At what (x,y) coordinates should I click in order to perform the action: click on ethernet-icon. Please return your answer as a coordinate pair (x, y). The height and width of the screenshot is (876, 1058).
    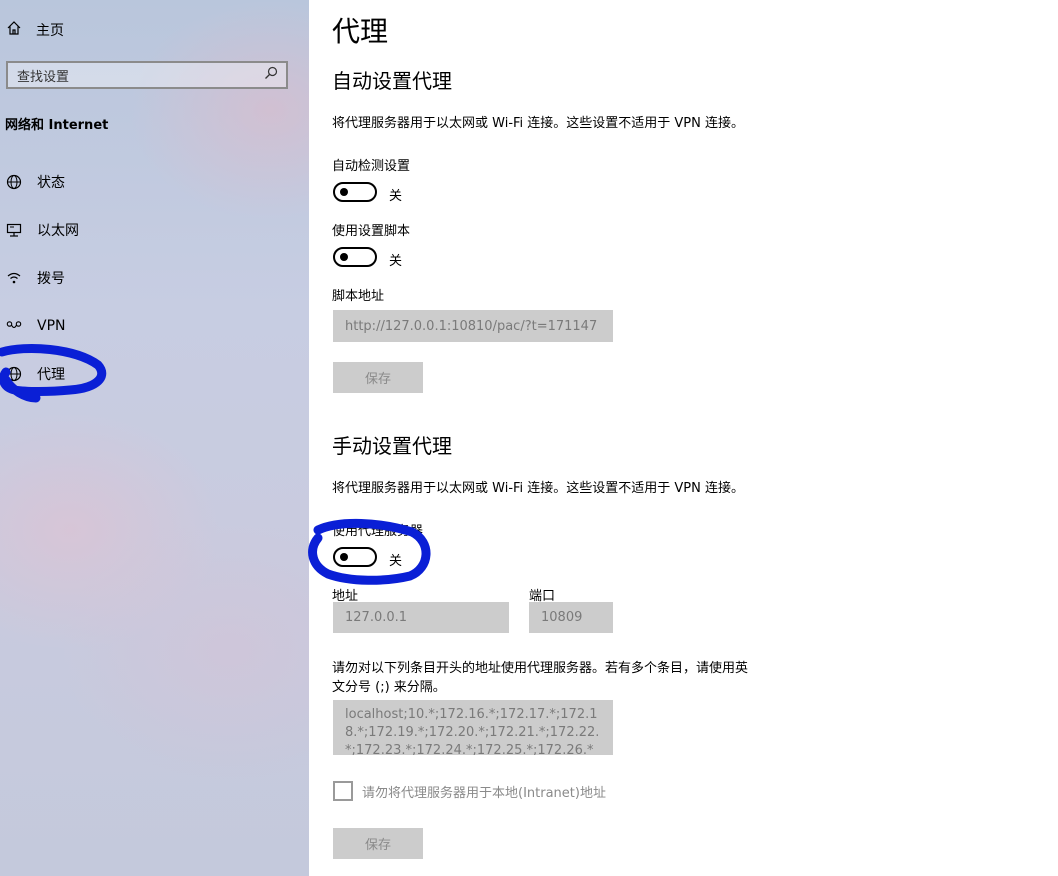
    Looking at the image, I should click on (14, 230).